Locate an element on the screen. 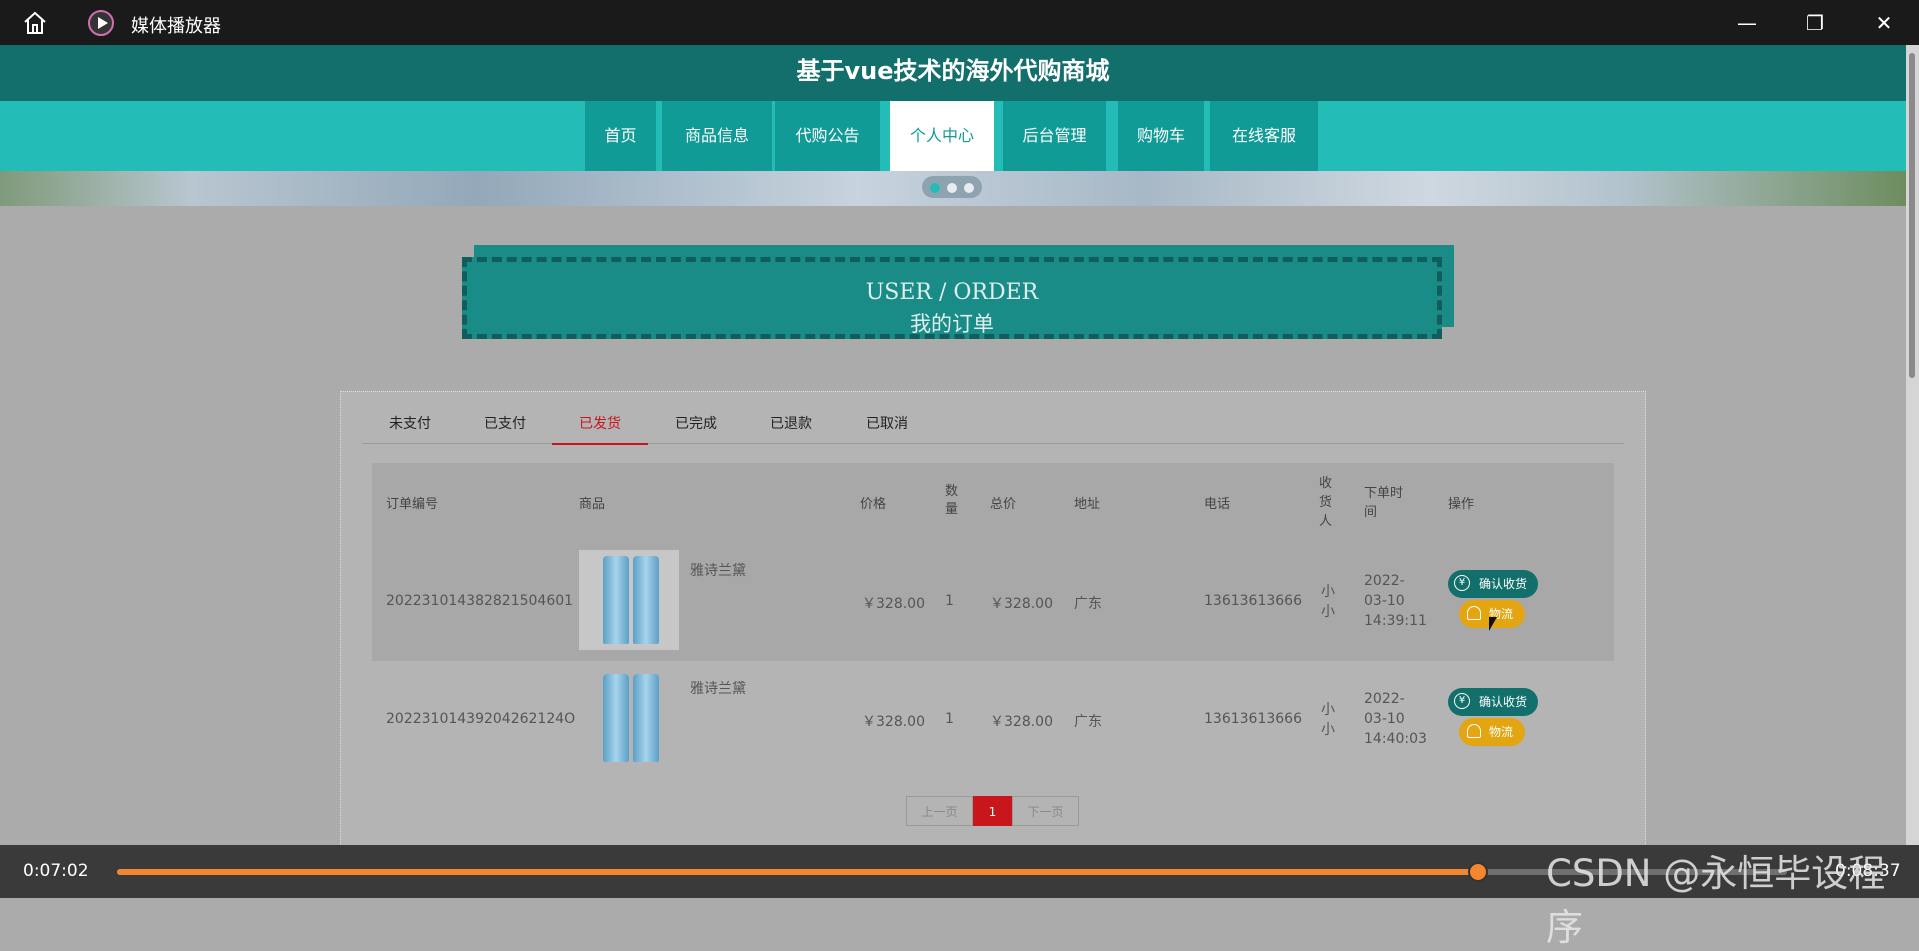 The width and height of the screenshot is (1919, 951). restore-button: ❐ is located at coordinates (1815, 23).